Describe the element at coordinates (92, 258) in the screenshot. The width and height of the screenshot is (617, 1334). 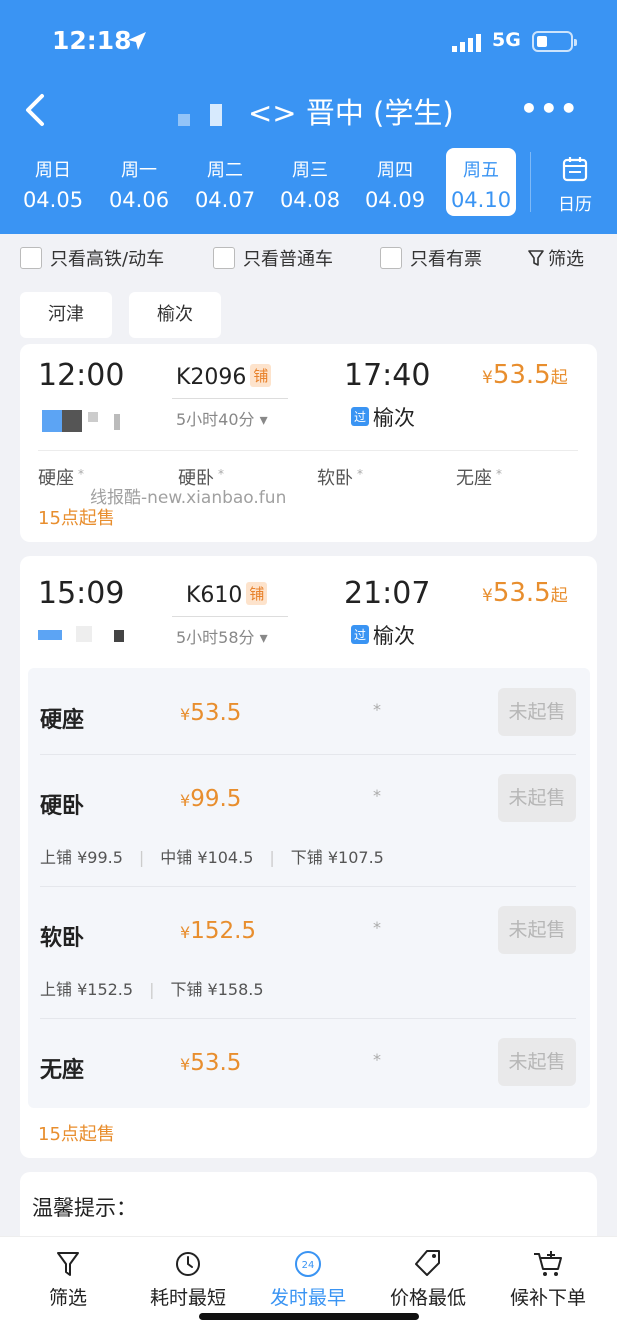
I see `filter-high-speed: 只看高铁/动车` at that location.